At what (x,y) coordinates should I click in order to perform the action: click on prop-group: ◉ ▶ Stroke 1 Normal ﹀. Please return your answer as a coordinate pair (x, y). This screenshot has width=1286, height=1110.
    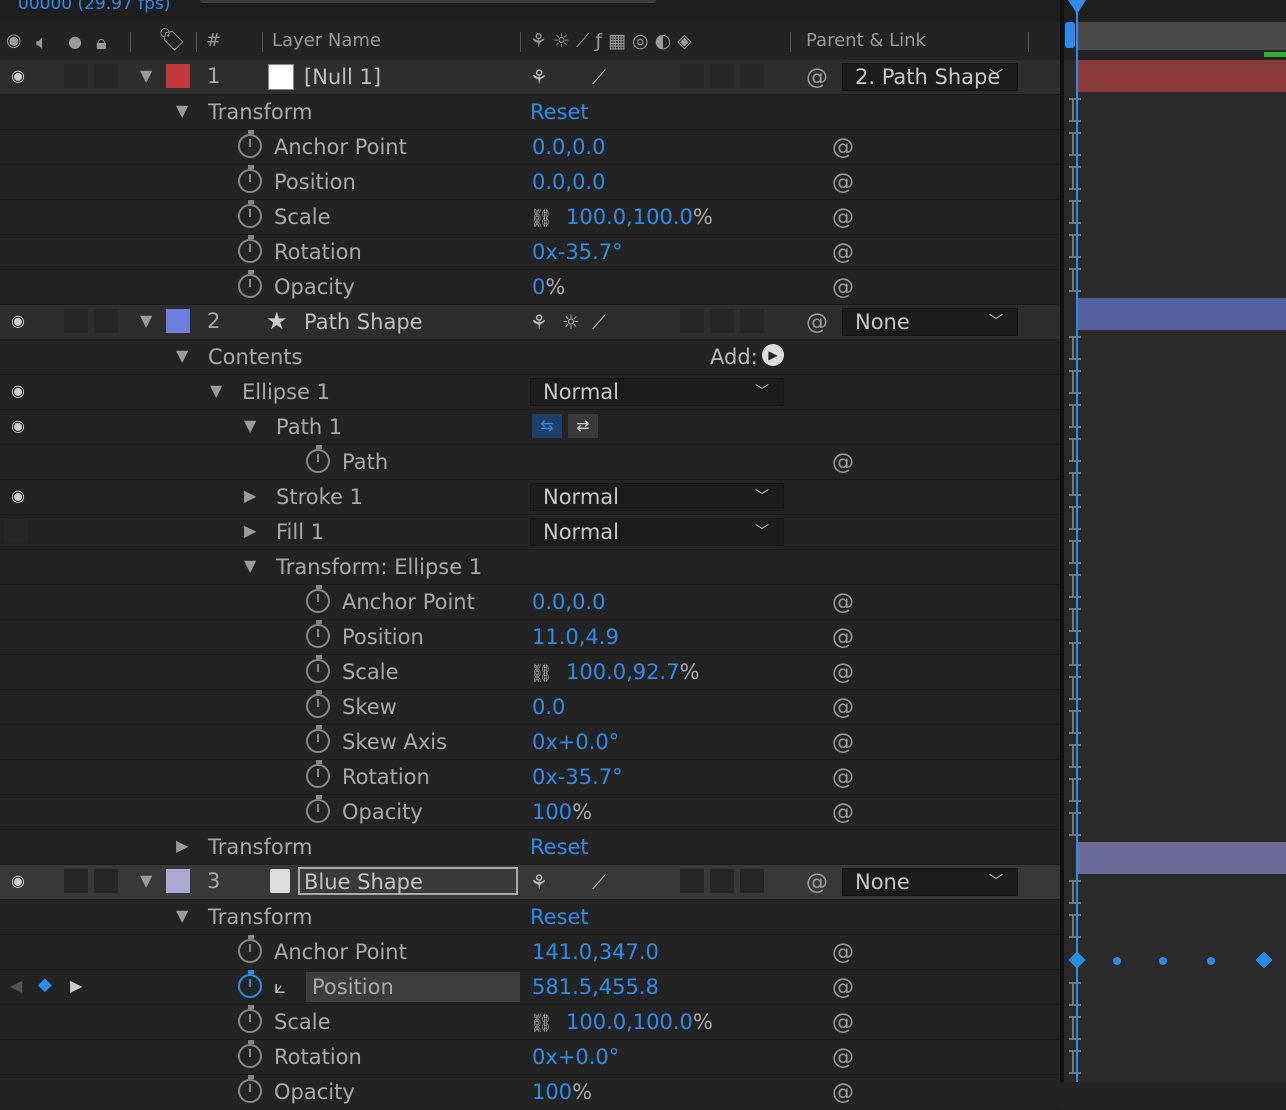
    Looking at the image, I should click on (530, 497).